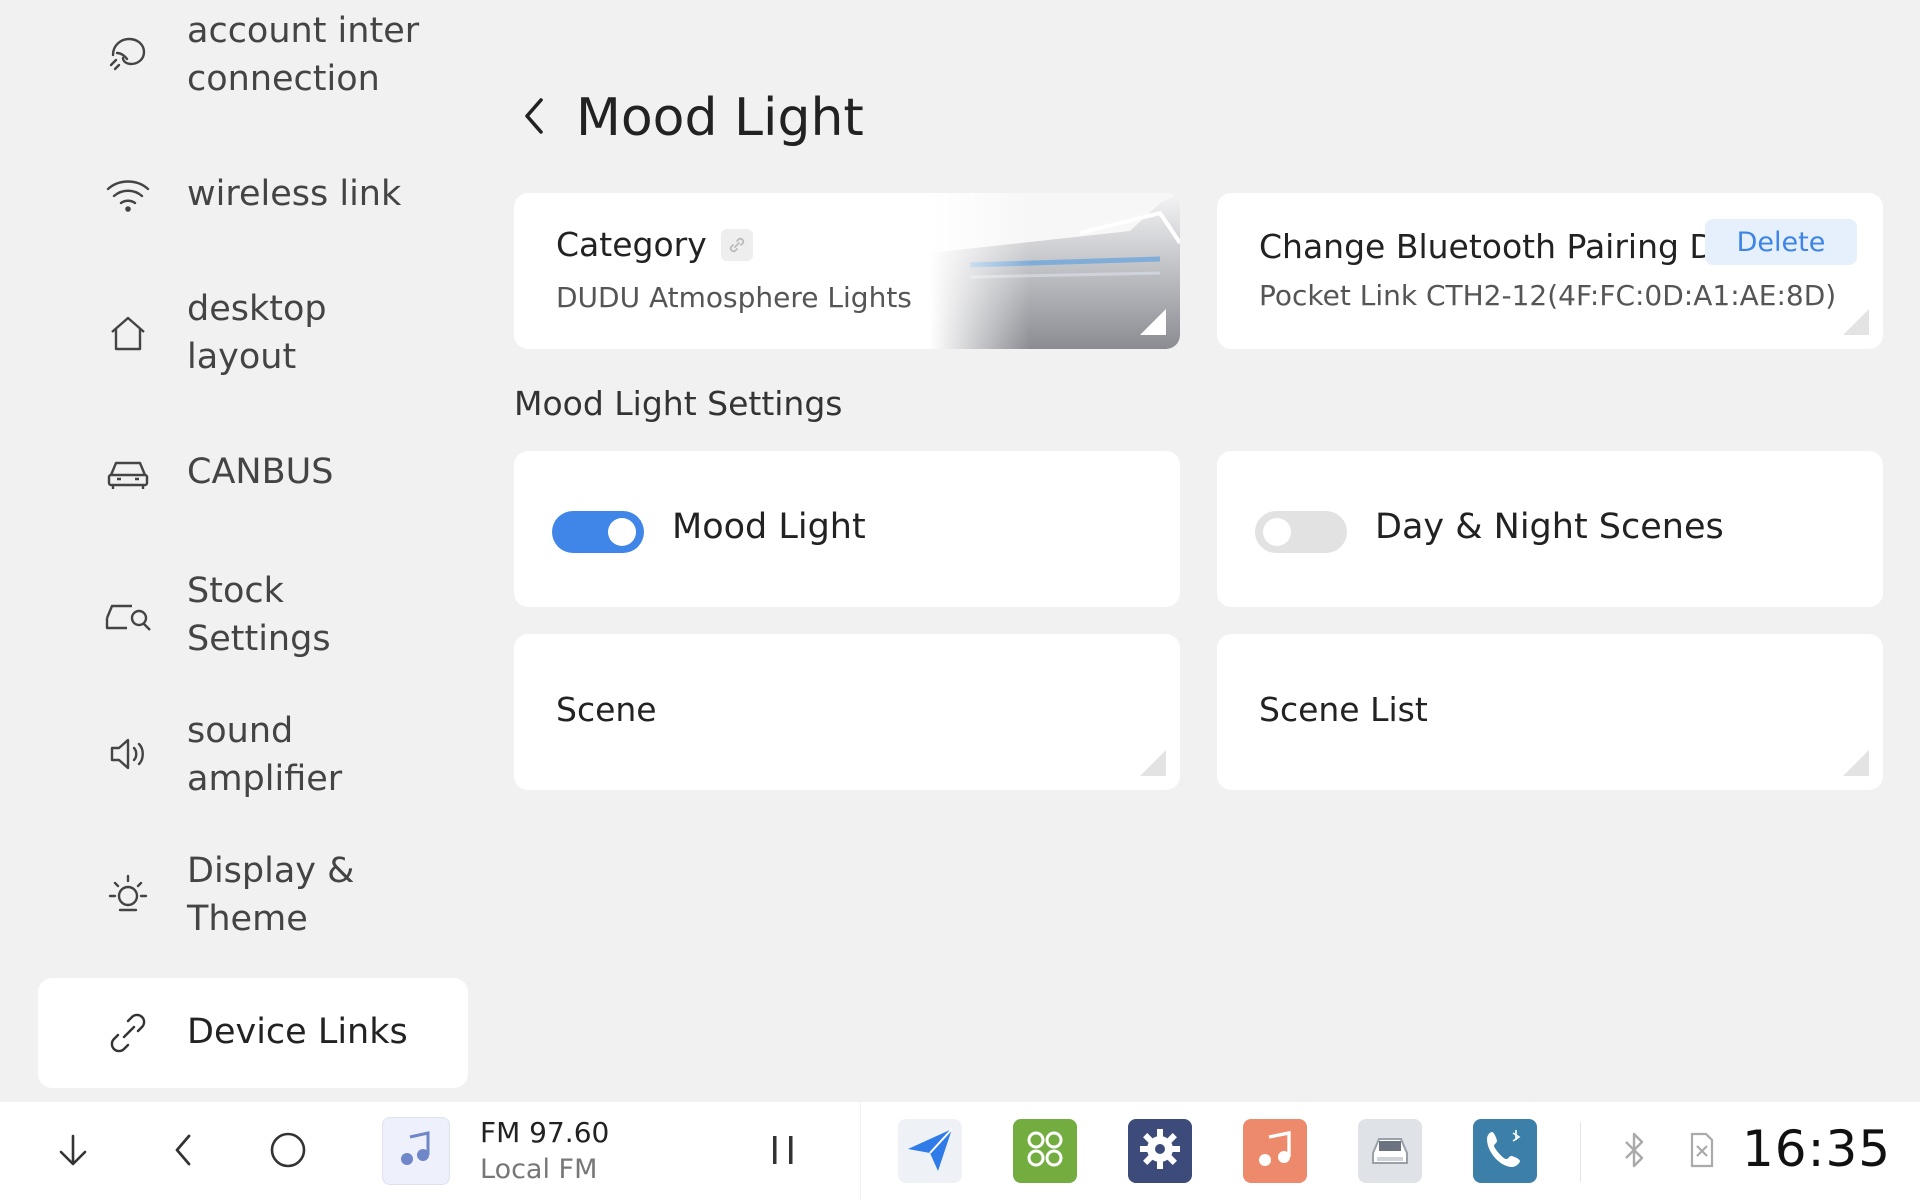 The width and height of the screenshot is (1920, 1200). Describe the element at coordinates (247, 919) in the screenshot. I see `sidebar-item-label: Theme` at that location.